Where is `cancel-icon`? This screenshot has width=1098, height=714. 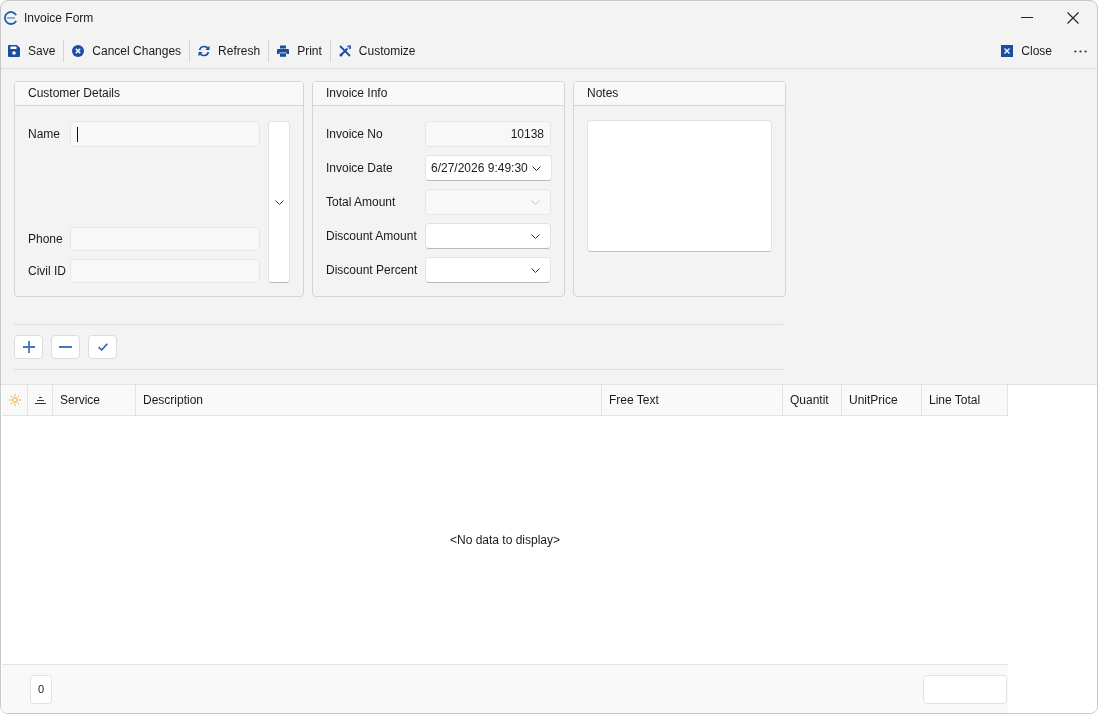
cancel-icon is located at coordinates (78, 51).